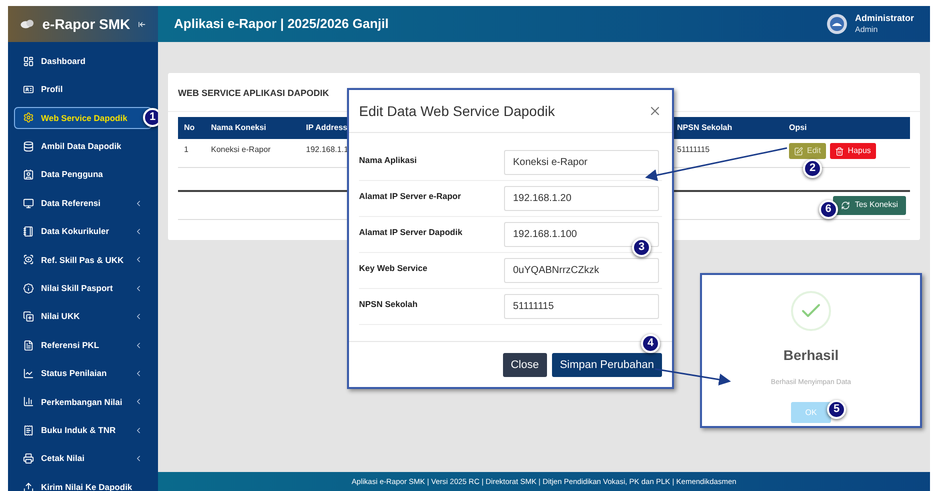  I want to click on step-number-badge: 4, so click(650, 343).